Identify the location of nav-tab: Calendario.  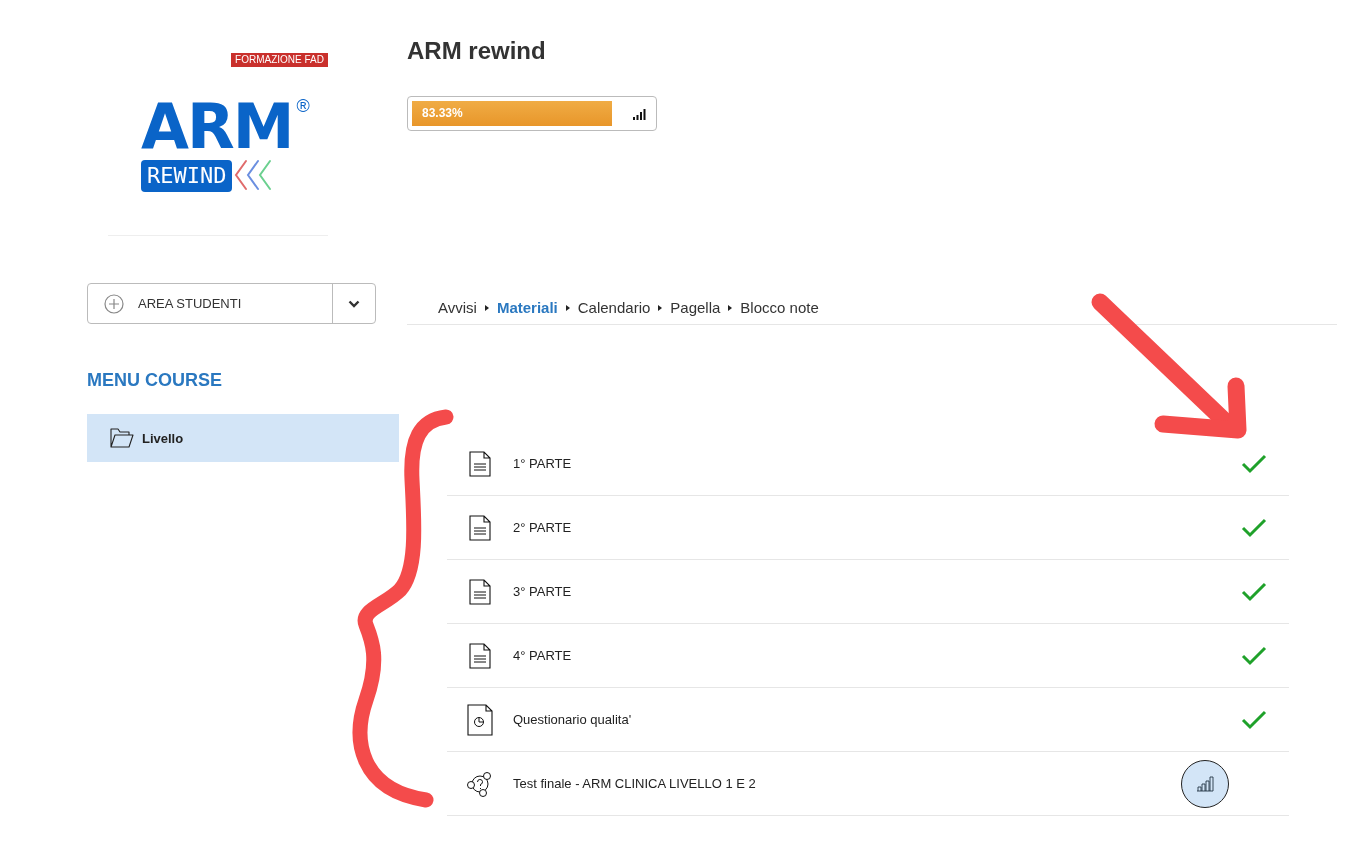
(614, 307).